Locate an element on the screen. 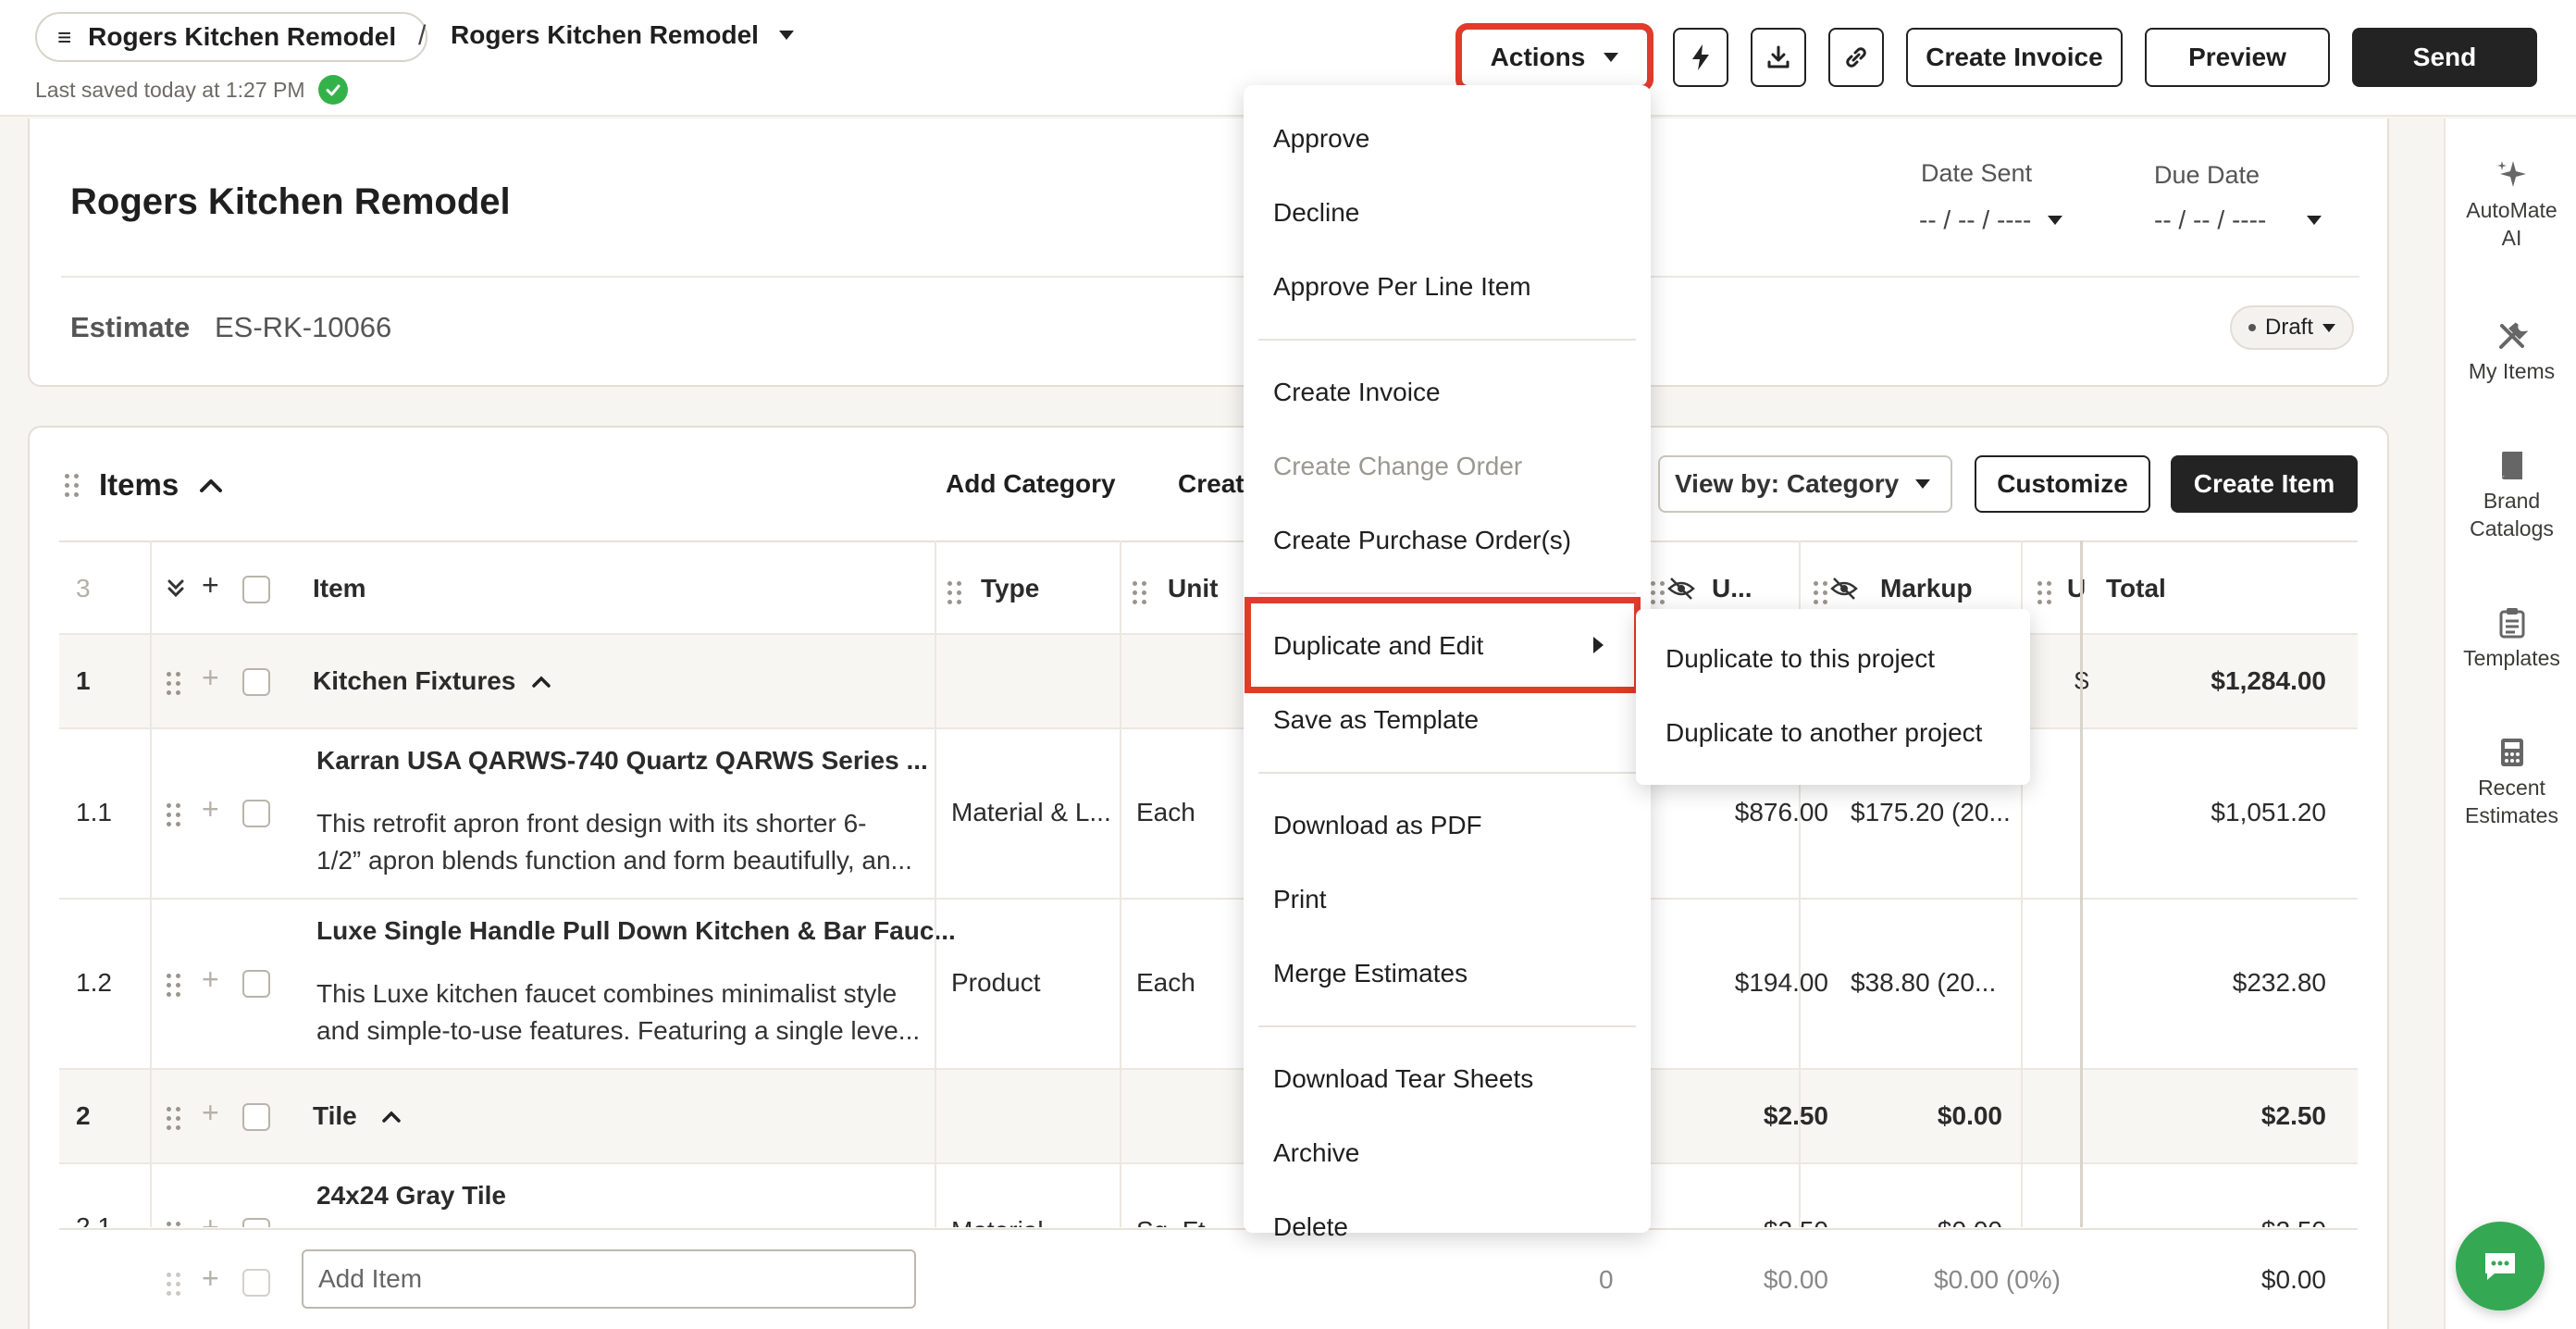 The image size is (2576, 1329). type-cell: Material is located at coordinates (997, 1221).